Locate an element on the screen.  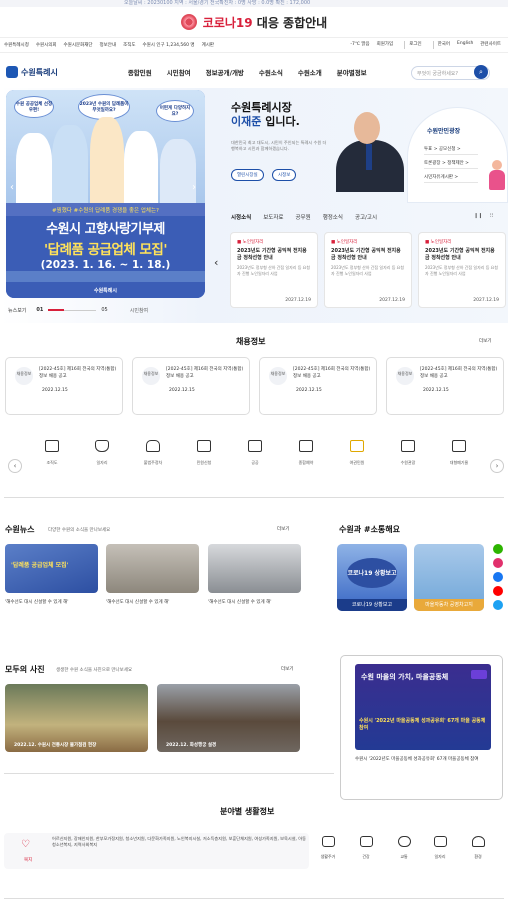
quick-link-passport: 여권민원 is located at coordinates (357, 453).